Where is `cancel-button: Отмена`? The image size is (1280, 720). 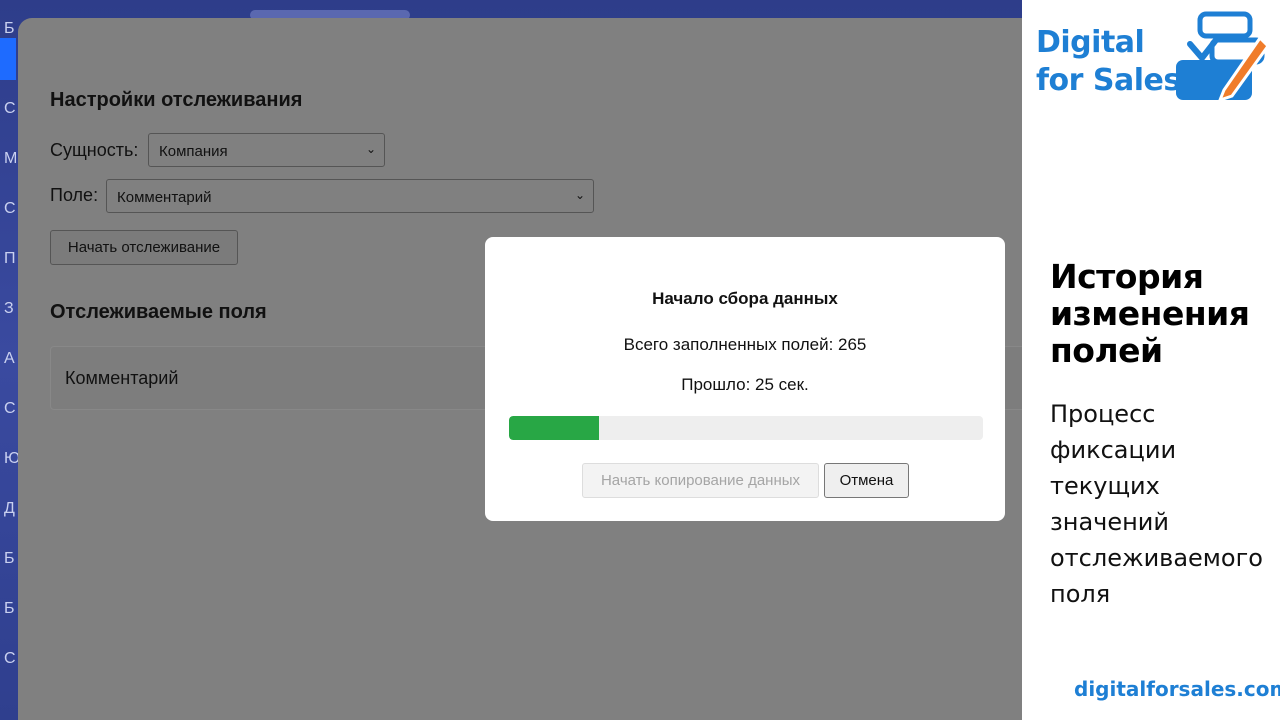
cancel-button: Отмена is located at coordinates (866, 480).